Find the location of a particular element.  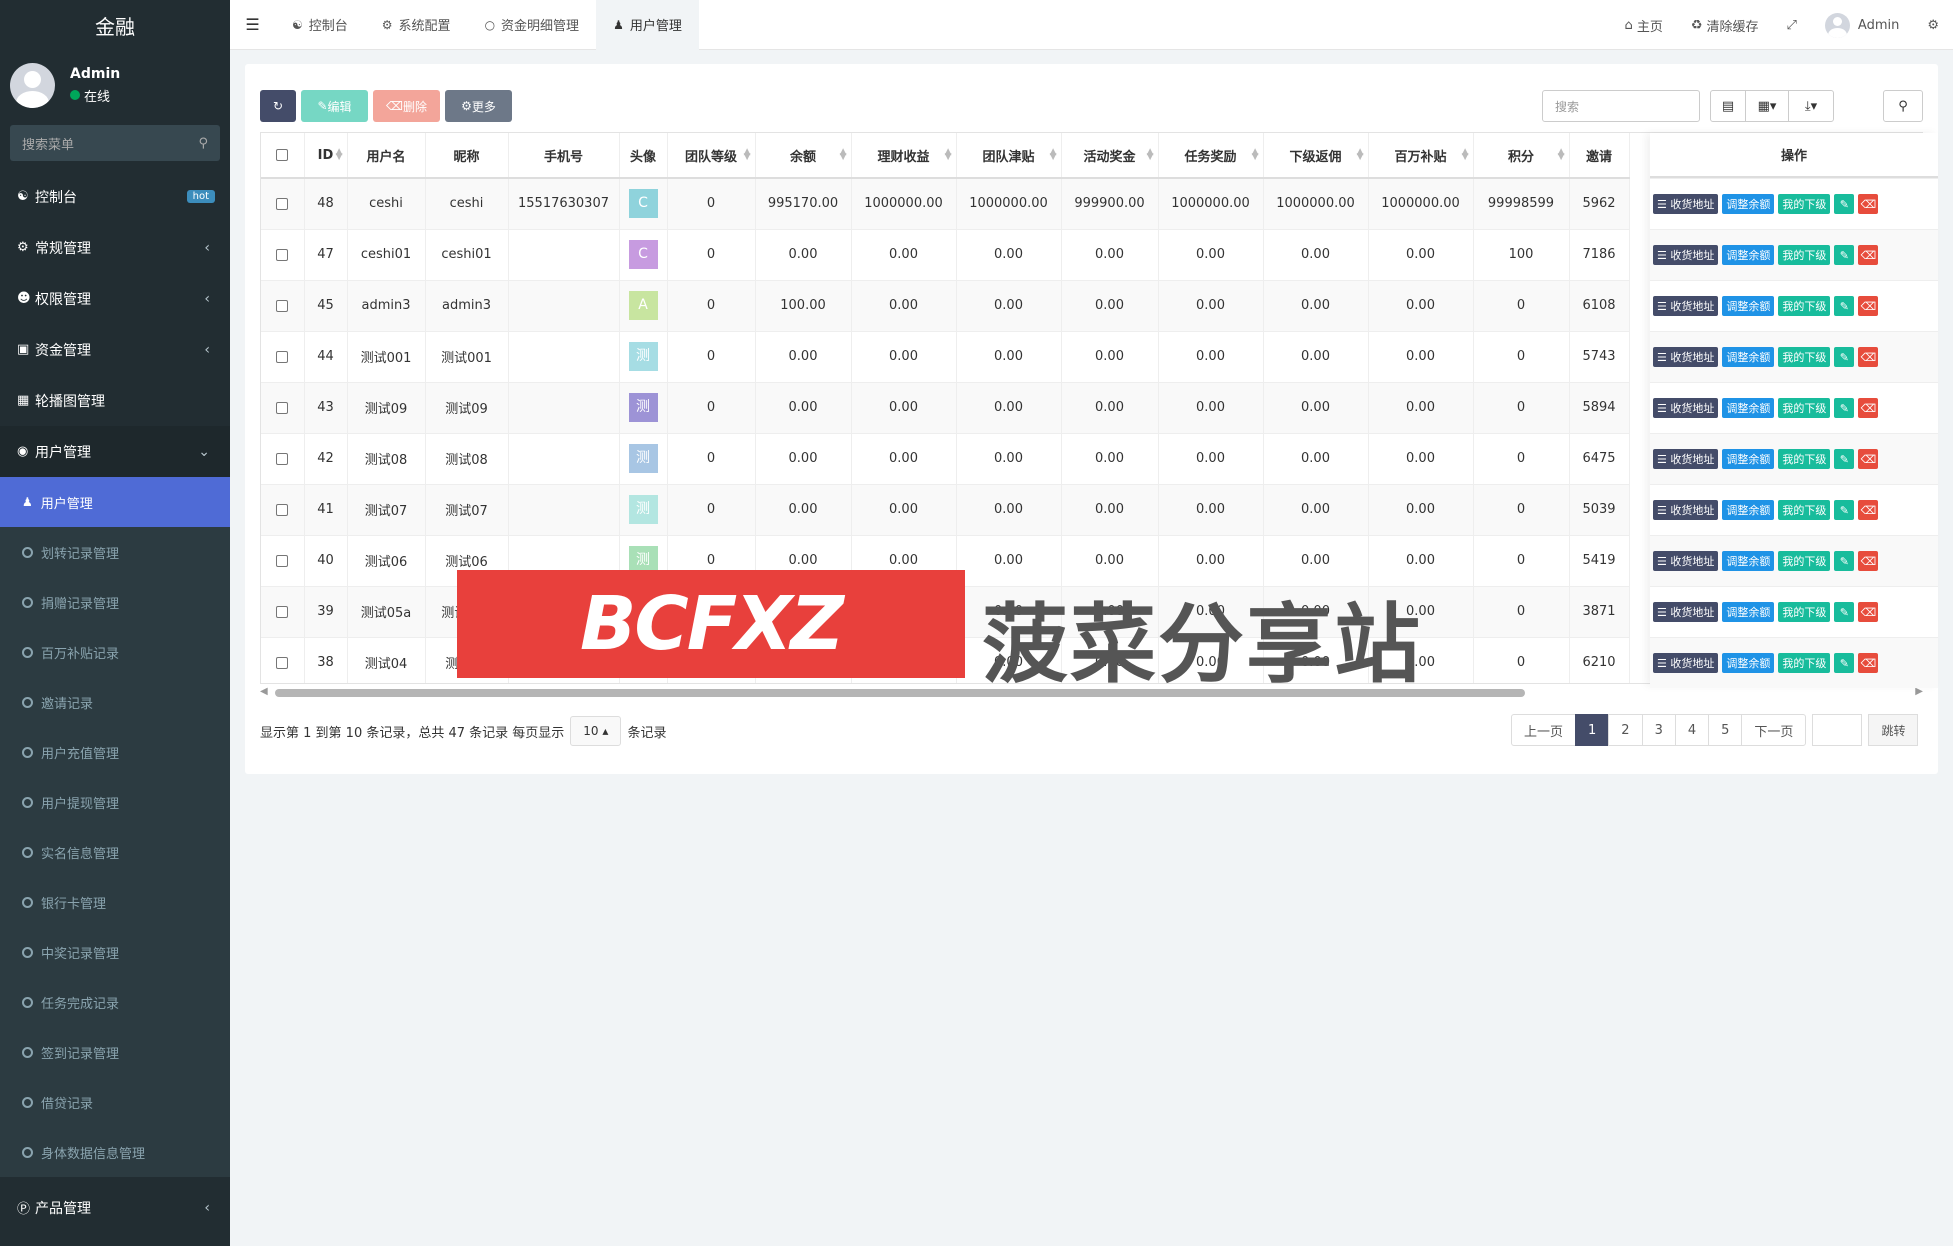

submenu-item-realname: 实名信息管理 is located at coordinates (115, 852).